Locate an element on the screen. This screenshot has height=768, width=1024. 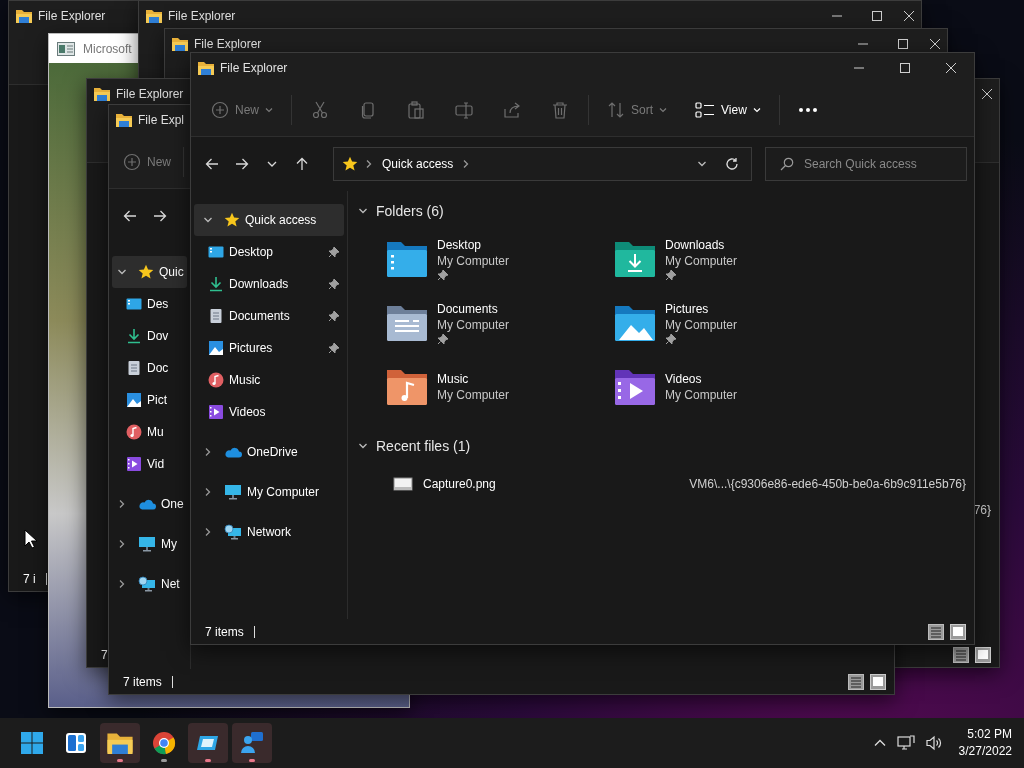
sidebar-item: Downloads is located at coordinates (269, 284).